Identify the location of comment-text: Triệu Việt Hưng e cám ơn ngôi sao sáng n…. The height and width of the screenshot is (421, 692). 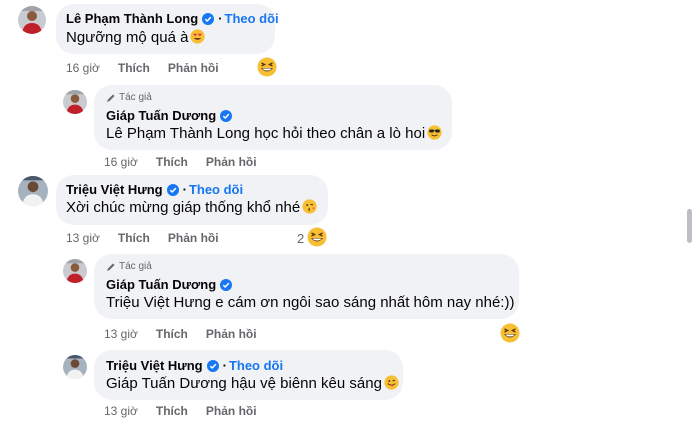
(310, 302).